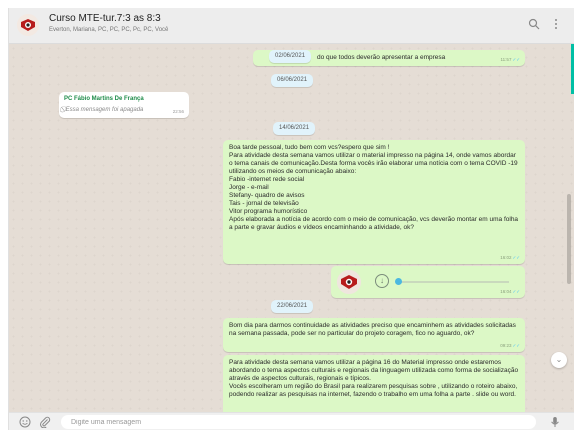 The width and height of the screenshot is (582, 430). I want to click on message-time: 11:57, so click(506, 59).